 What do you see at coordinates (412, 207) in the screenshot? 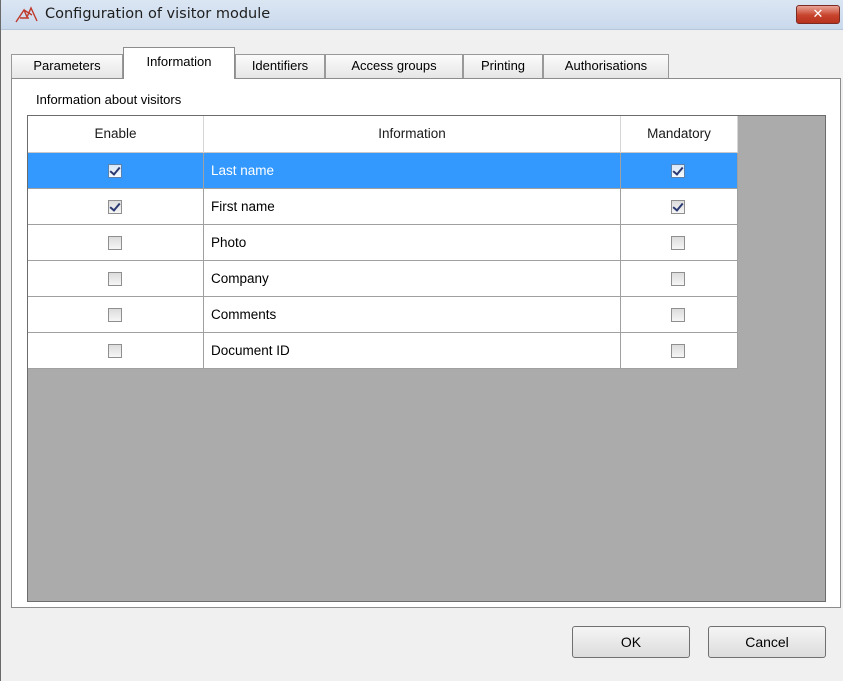
I see `information-cell: First name` at bounding box center [412, 207].